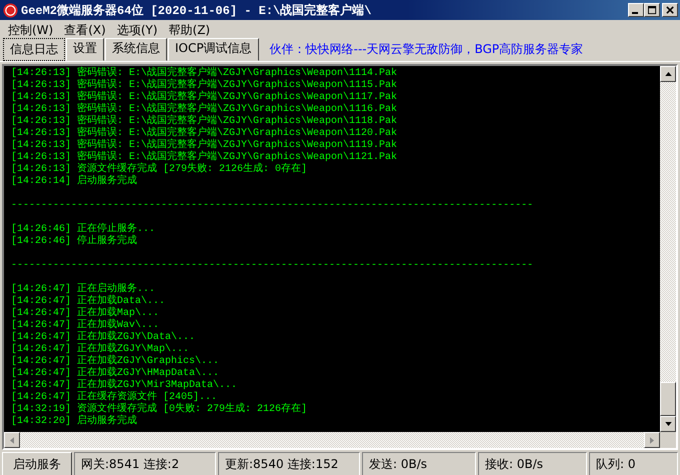  I want to click on maximize-icon, so click(652, 10).